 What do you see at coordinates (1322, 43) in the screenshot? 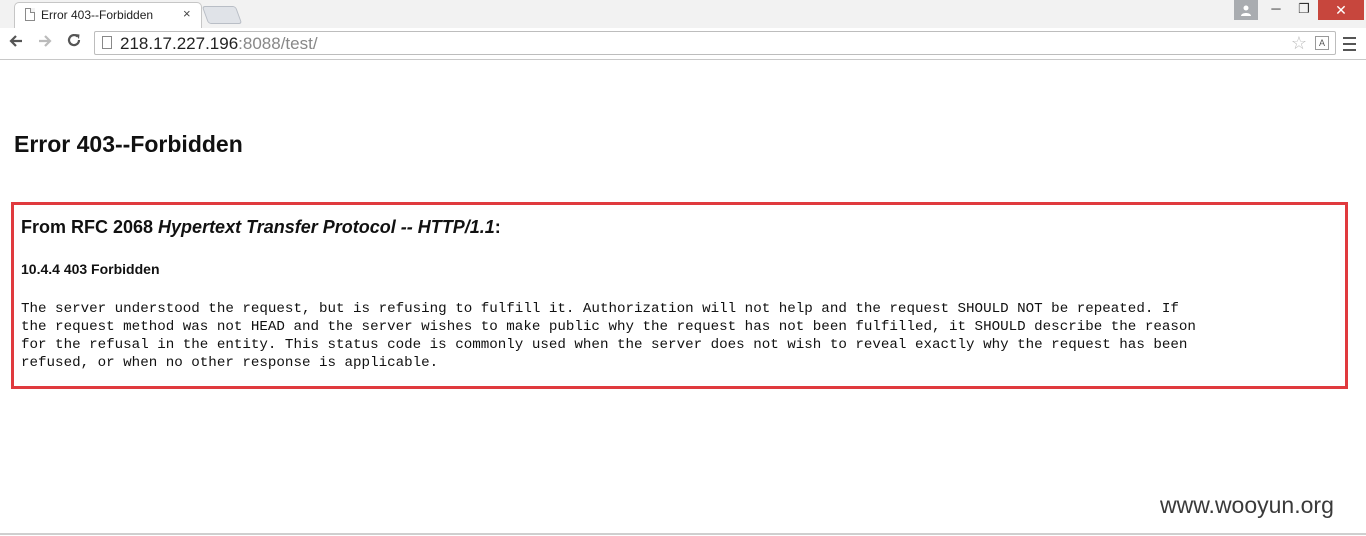
I see `extension-icon: A` at bounding box center [1322, 43].